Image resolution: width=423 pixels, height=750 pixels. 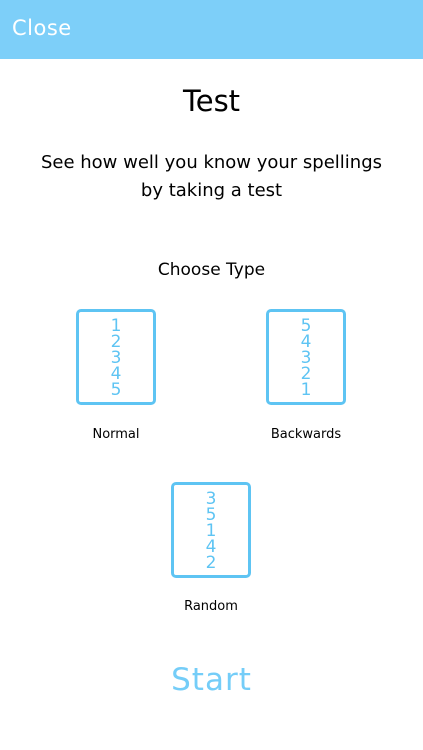 I want to click on top-bar: Close, so click(x=211, y=29).